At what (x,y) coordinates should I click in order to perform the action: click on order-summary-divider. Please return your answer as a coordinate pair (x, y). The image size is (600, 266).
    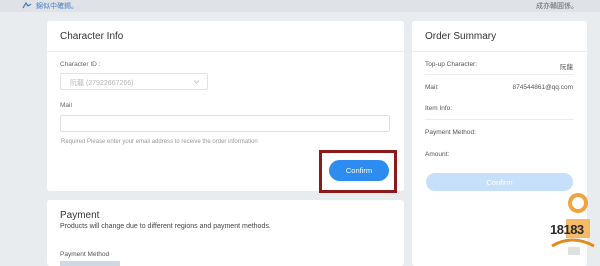
    Looking at the image, I should click on (499, 51).